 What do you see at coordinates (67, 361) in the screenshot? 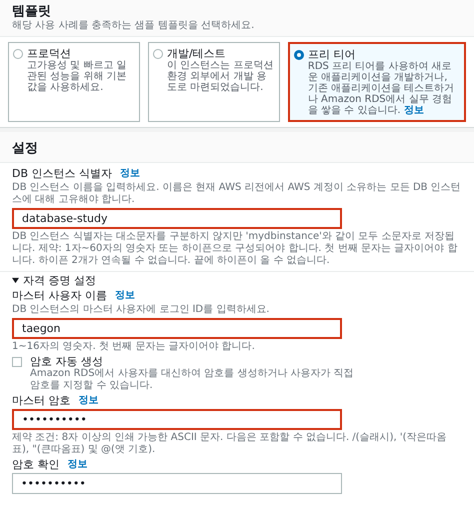
I see `checkbox-label: 암호 자동 생성` at bounding box center [67, 361].